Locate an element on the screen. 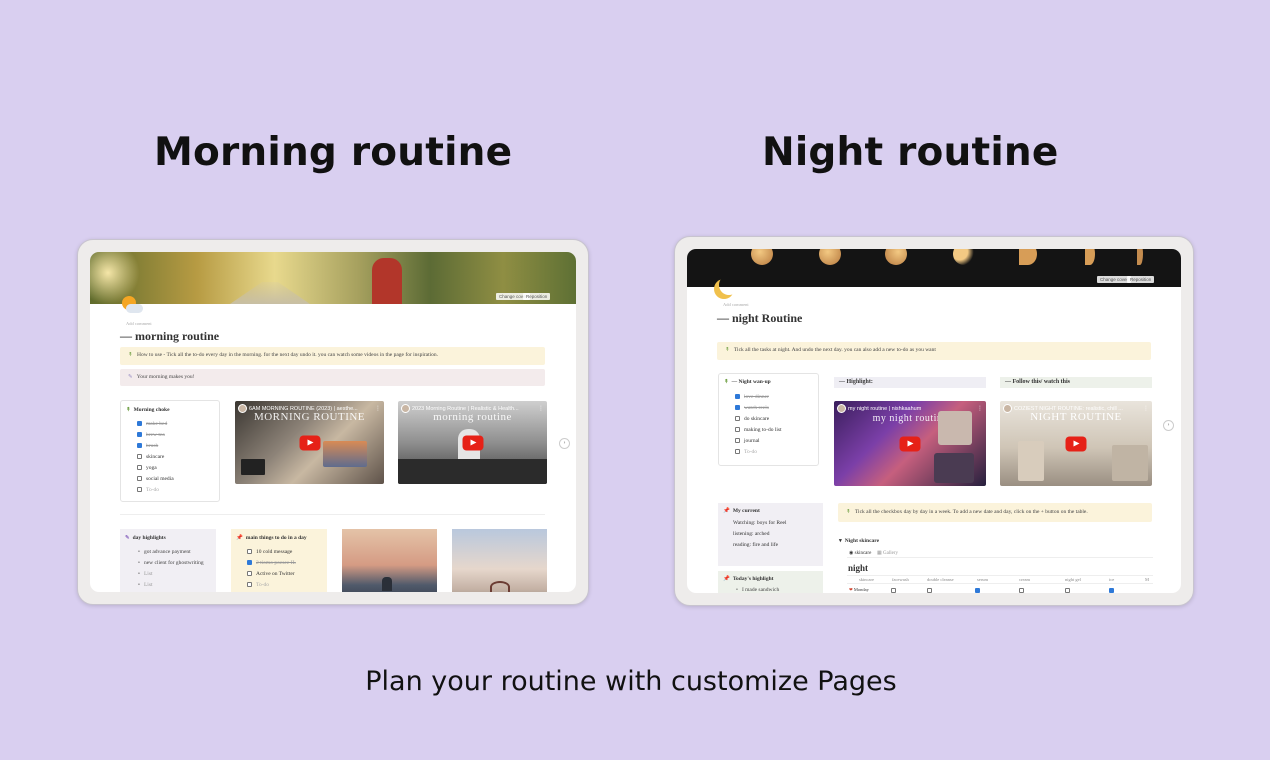  col-header: facewash is located at coordinates (900, 579).